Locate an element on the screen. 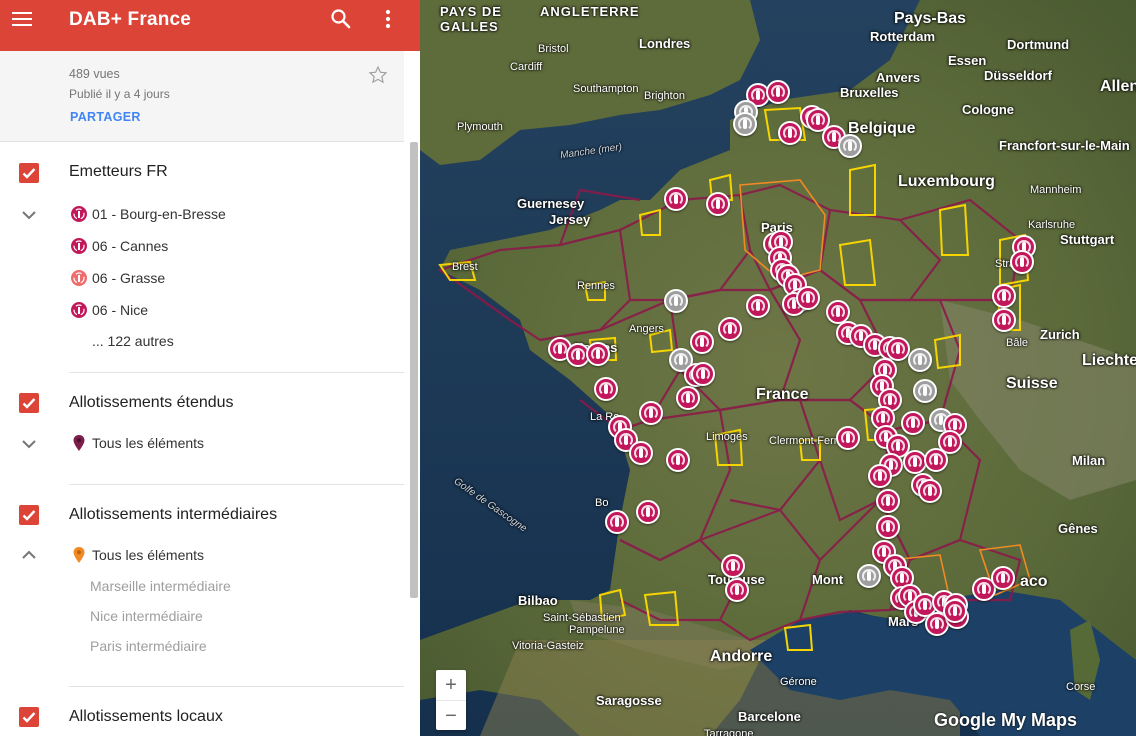 This screenshot has height=736, width=1136. sublist-item: Nice intermédiaire is located at coordinates (146, 616).